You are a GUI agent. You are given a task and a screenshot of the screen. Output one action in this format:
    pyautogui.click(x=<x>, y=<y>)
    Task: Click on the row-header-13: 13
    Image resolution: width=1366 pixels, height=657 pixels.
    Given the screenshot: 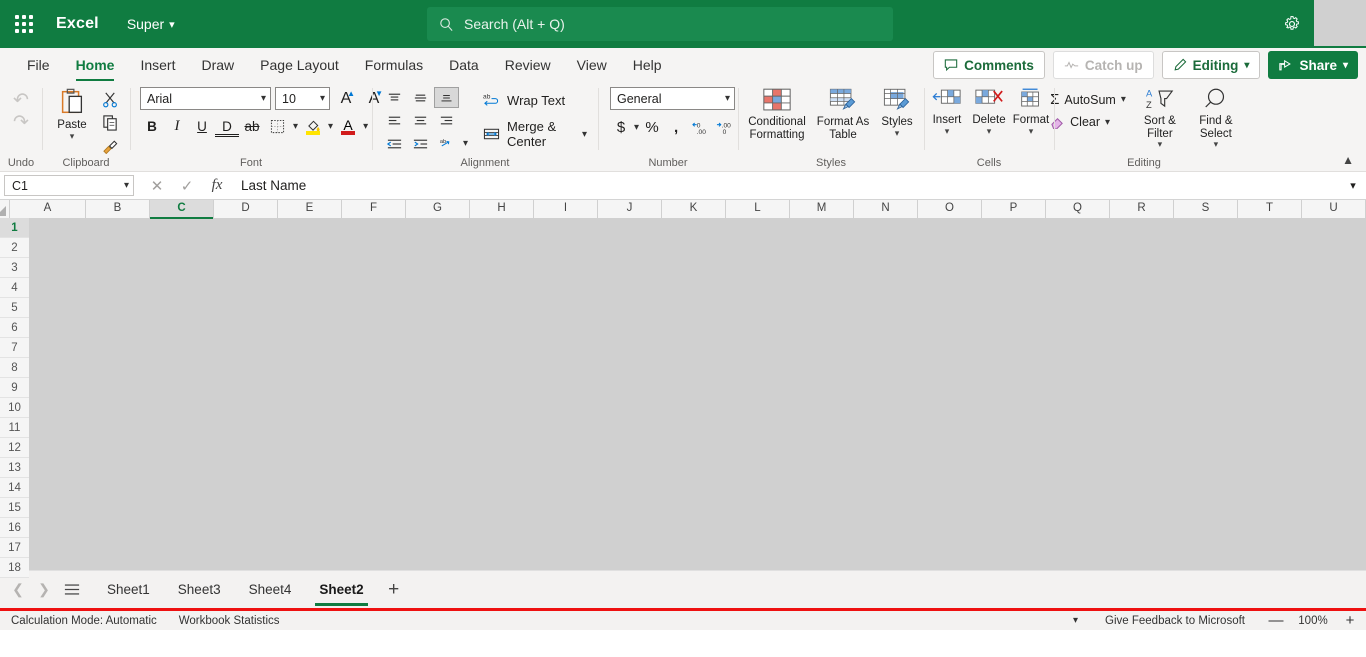 What is the action you would take?
    pyautogui.click(x=14, y=468)
    